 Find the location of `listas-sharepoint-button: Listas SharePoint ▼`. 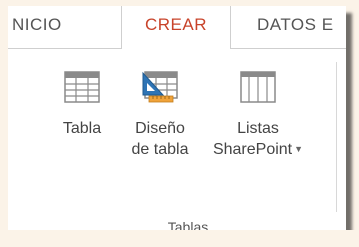

listas-sharepoint-button: Listas SharePoint ▼ is located at coordinates (258, 114).